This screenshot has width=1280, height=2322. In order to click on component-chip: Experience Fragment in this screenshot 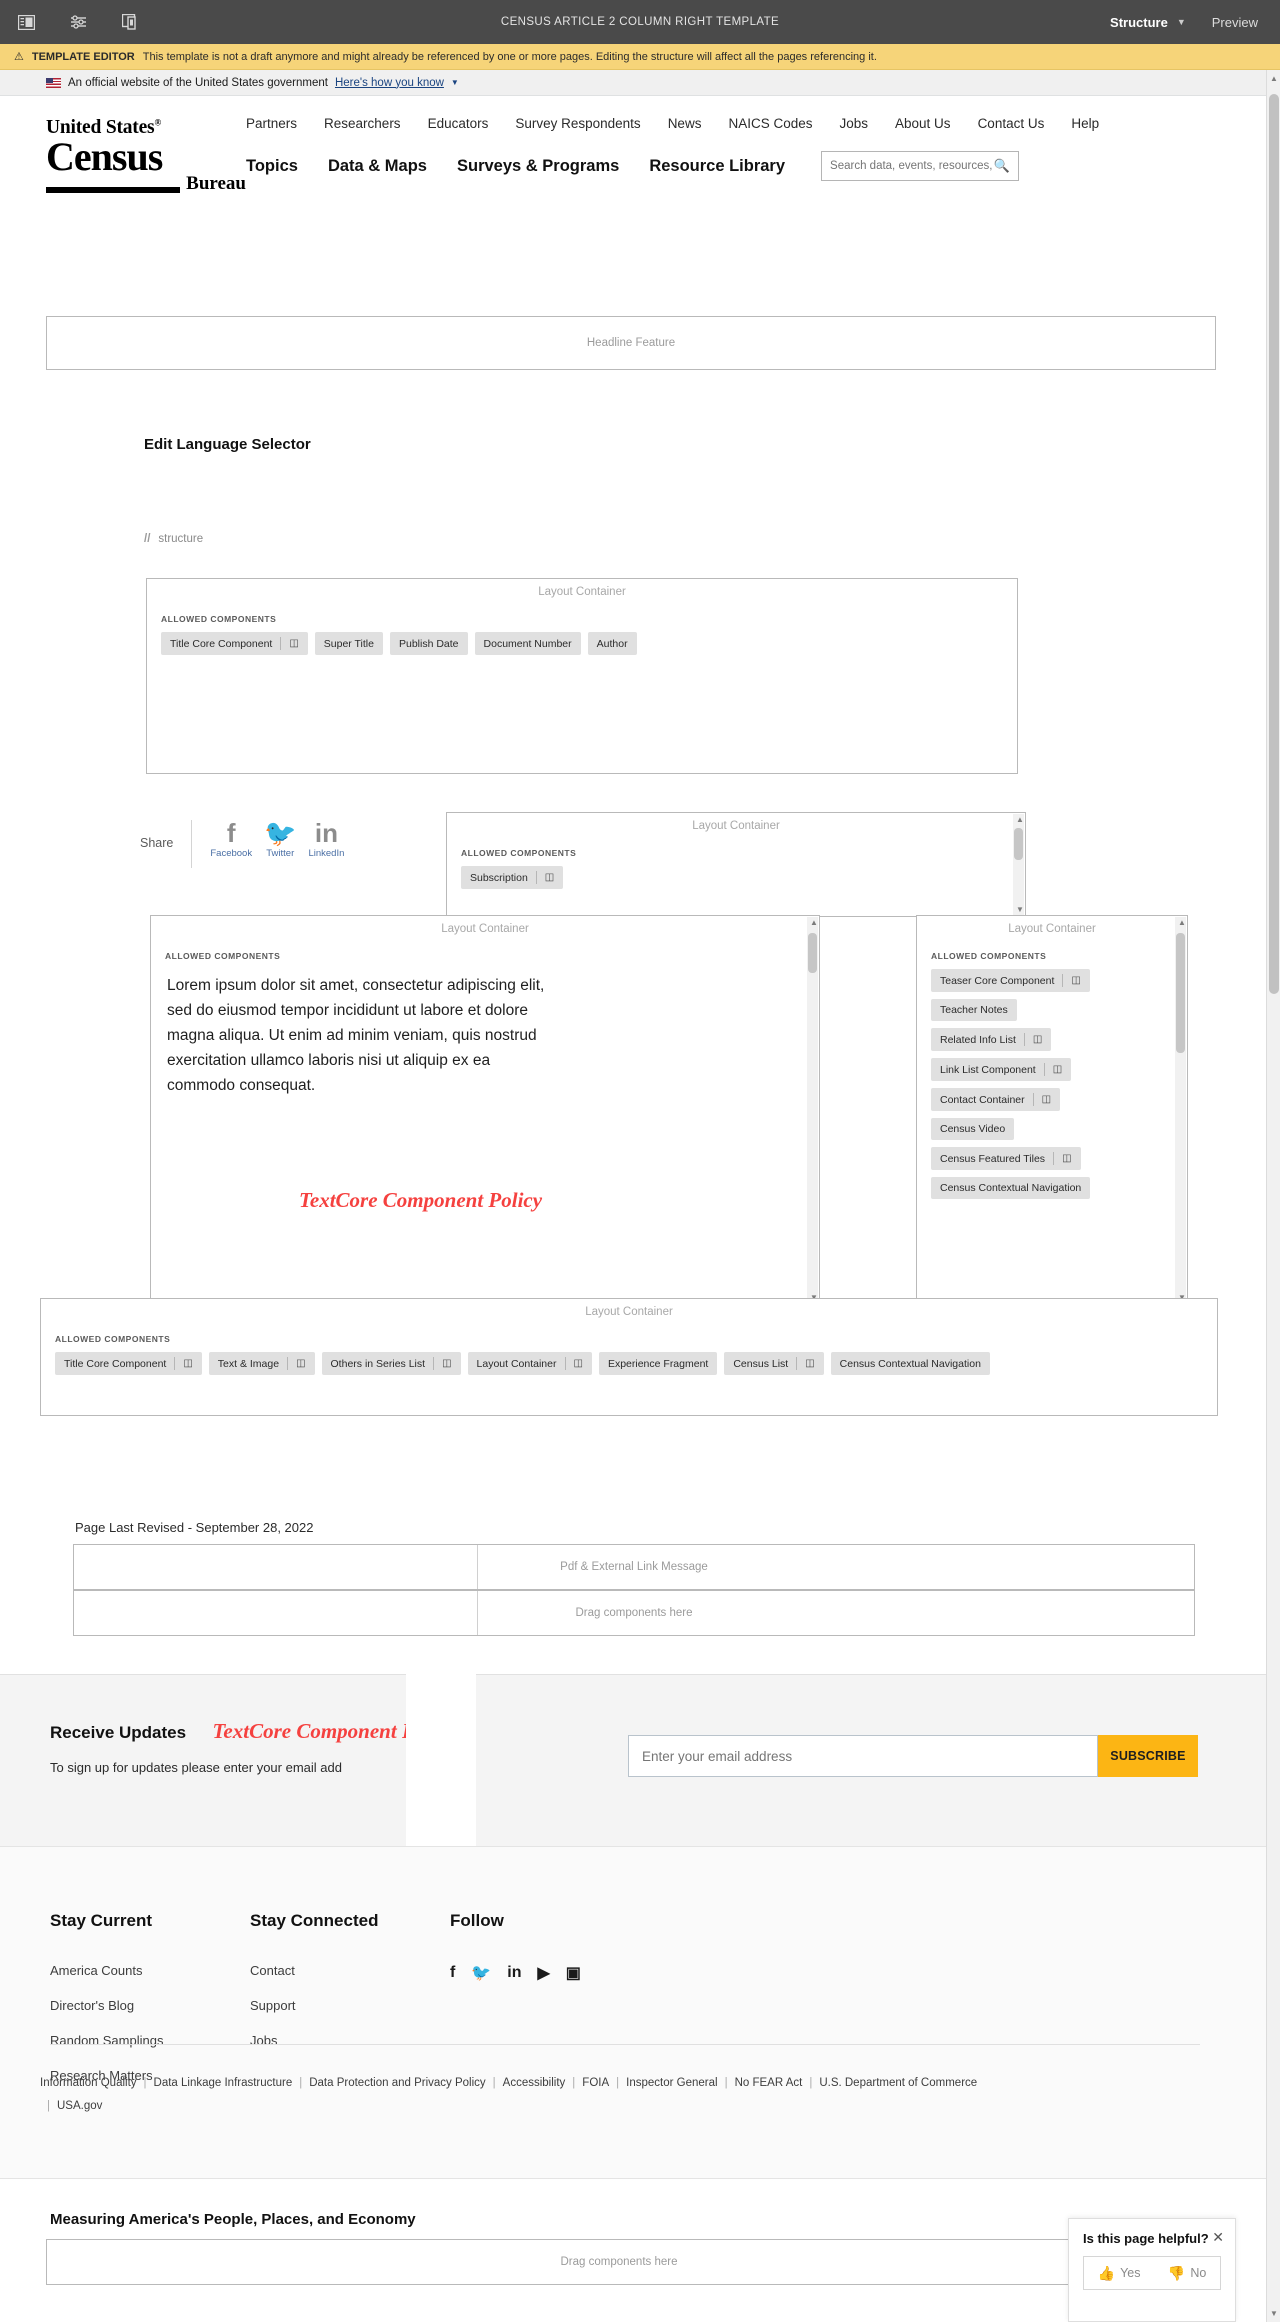, I will do `click(658, 1363)`.